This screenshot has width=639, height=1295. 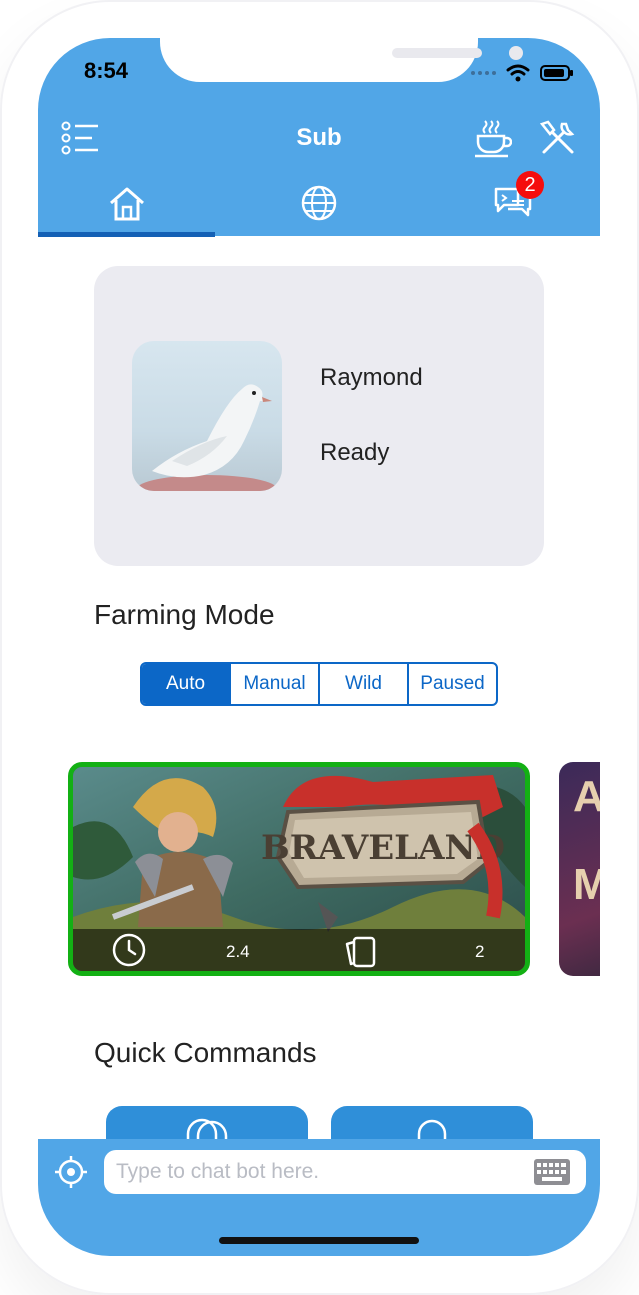 What do you see at coordinates (586, 884) in the screenshot?
I see `game-cover-text-bottom: M` at bounding box center [586, 884].